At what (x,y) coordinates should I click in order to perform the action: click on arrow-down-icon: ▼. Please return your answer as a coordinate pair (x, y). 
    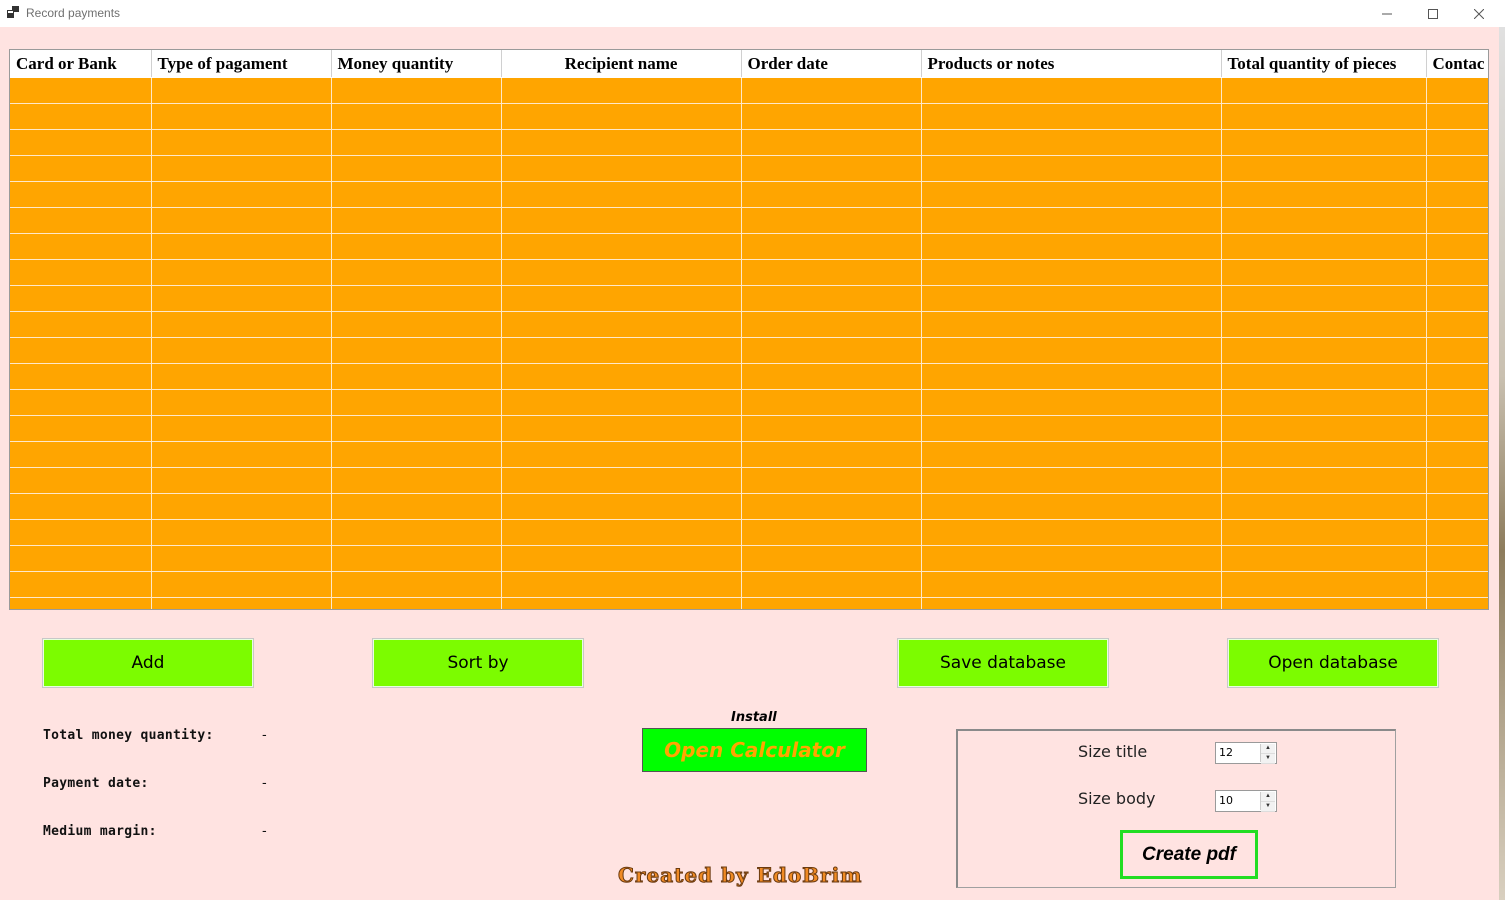
    Looking at the image, I should click on (1268, 807).